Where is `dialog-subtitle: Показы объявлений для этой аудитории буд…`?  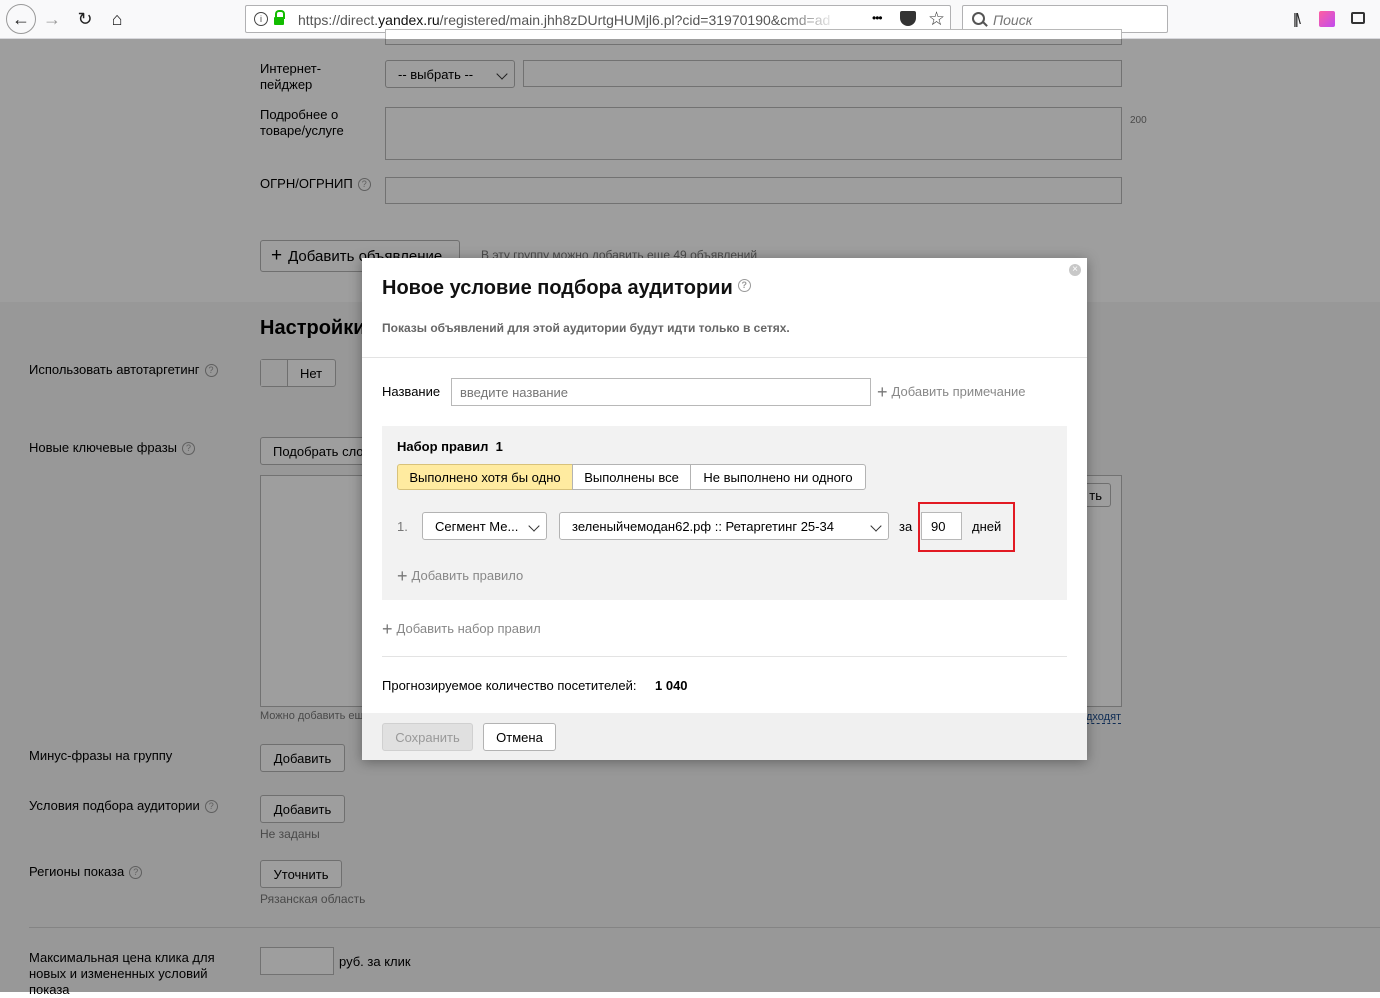
dialog-subtitle: Показы объявлений для этой аудитории буд… is located at coordinates (586, 328).